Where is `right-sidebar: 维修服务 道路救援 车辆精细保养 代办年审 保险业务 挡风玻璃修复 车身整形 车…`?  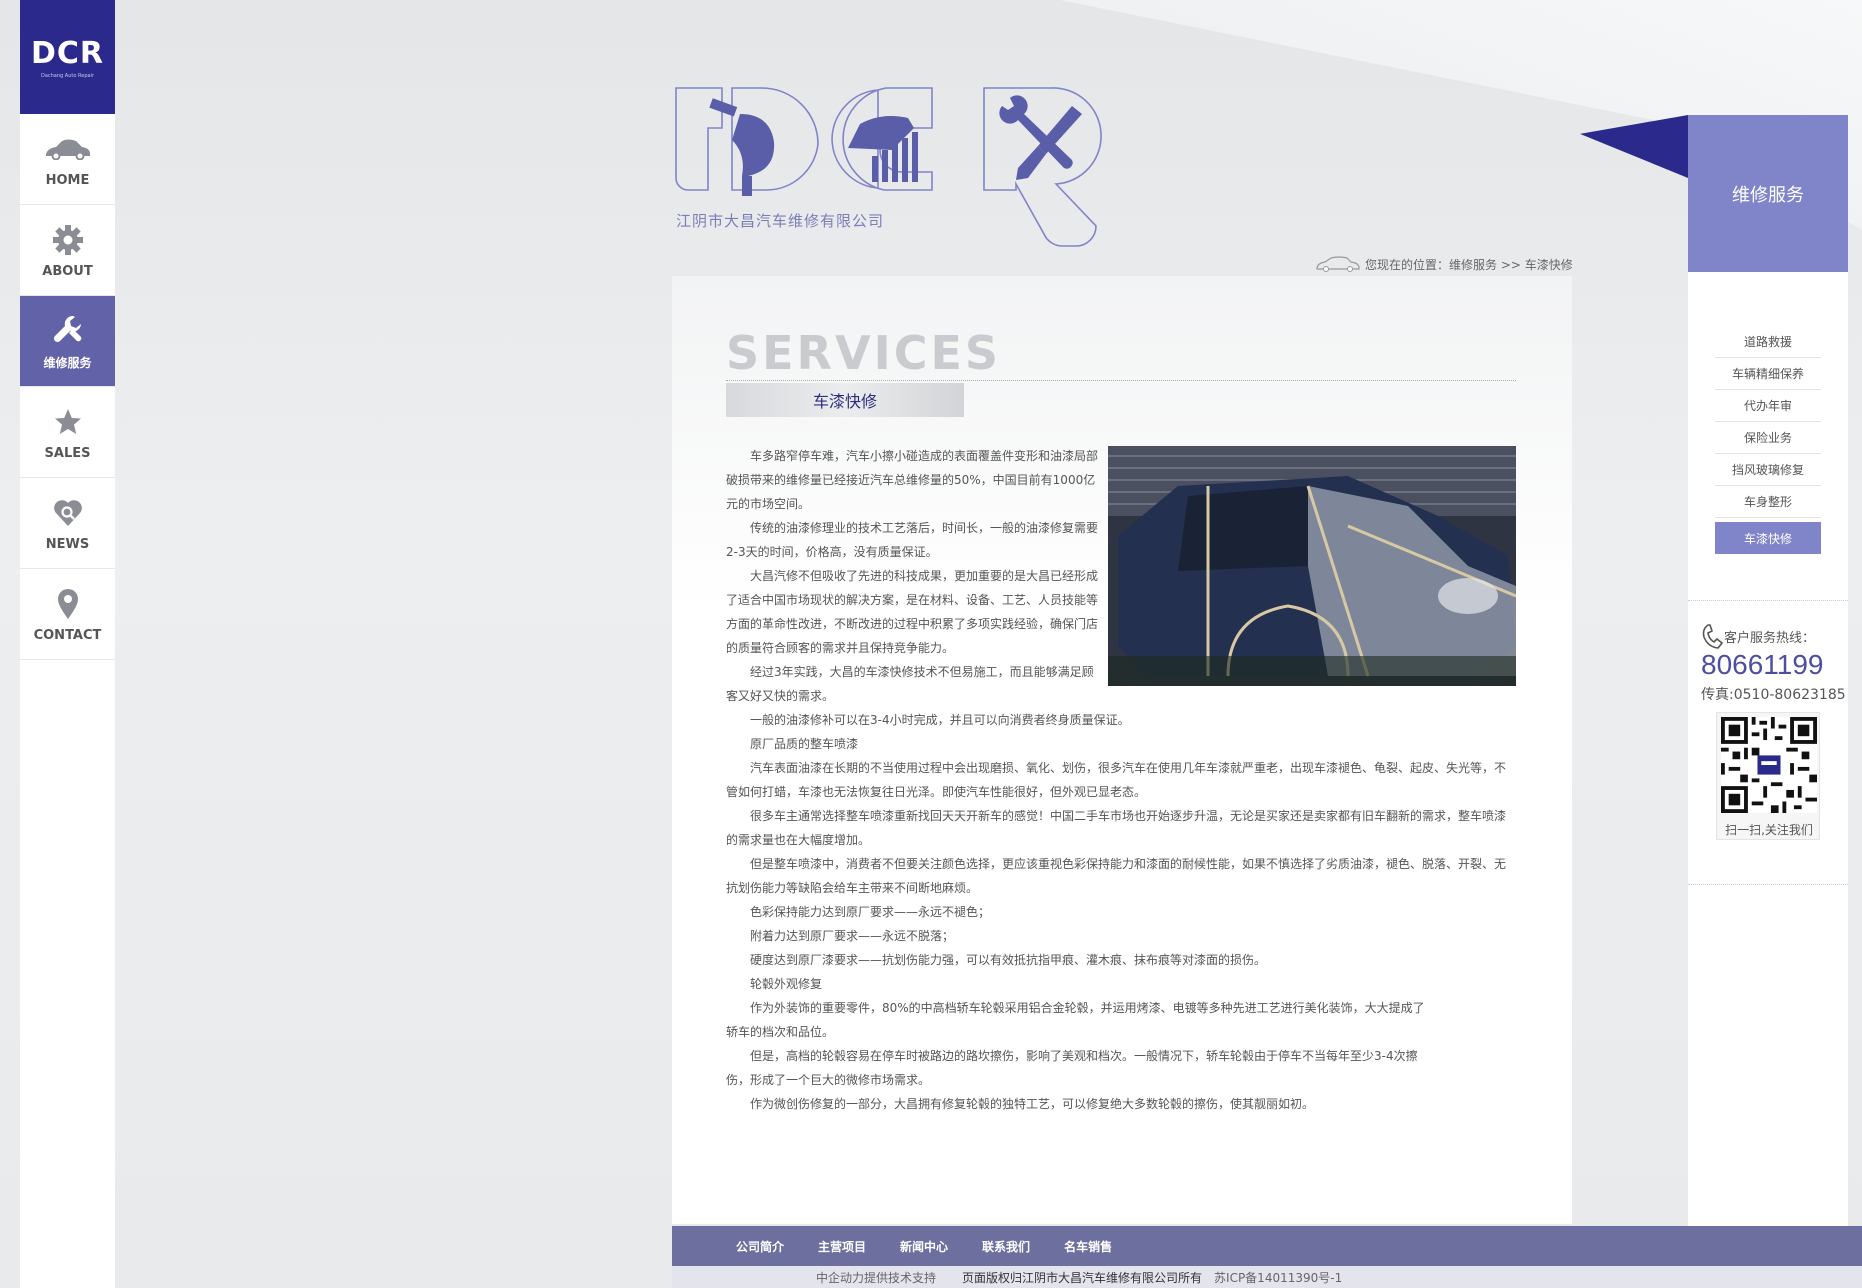
right-sidebar: 维修服务 道路救援 车辆精细保养 代办年审 保险业务 挡风玻璃修复 车身整形 车… is located at coordinates (1768, 701).